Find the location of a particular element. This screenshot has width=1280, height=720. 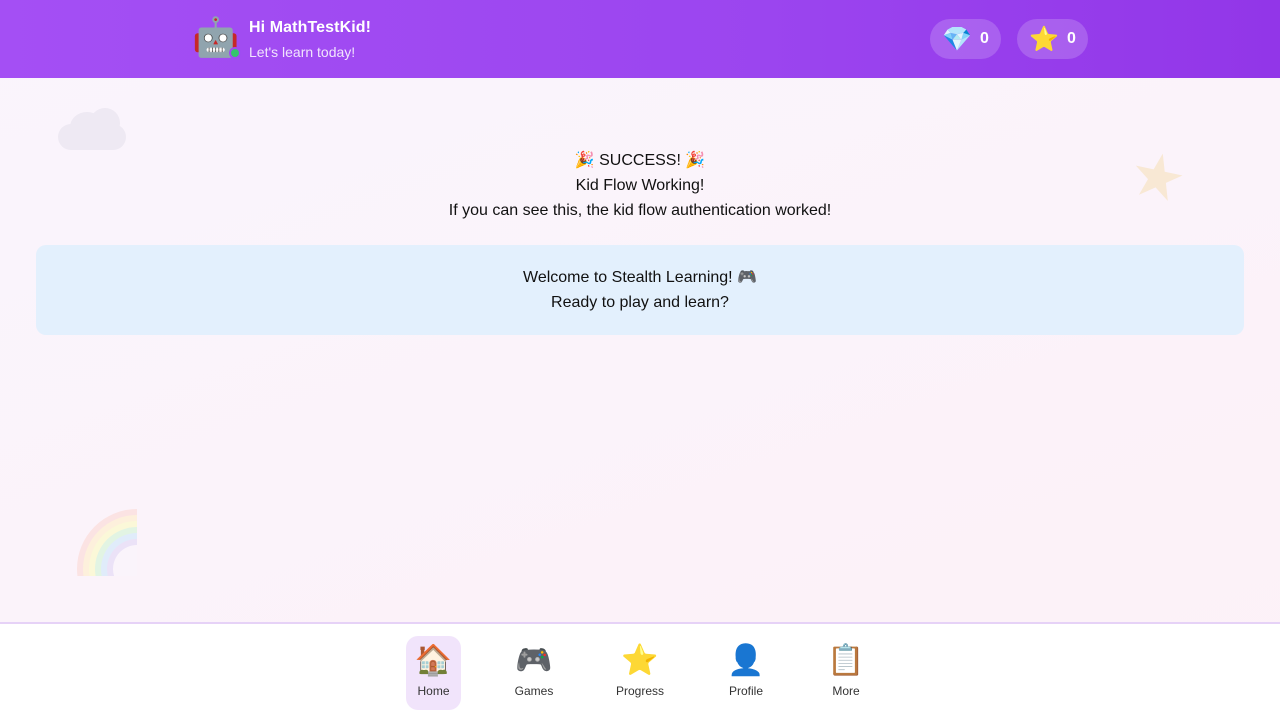

greeting-subtitle: Let's learn today! is located at coordinates (302, 52).